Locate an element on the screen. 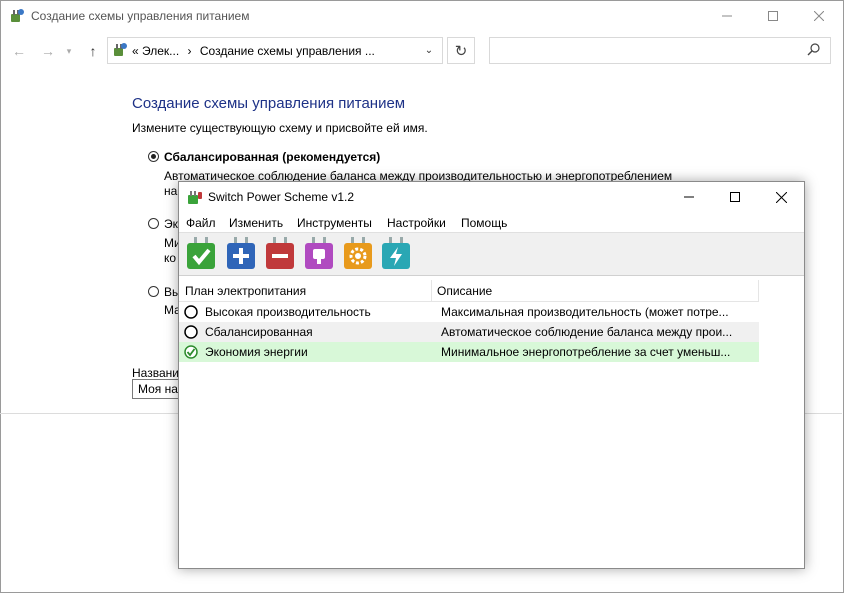 The image size is (844, 593). search-input is located at coordinates (660, 50).